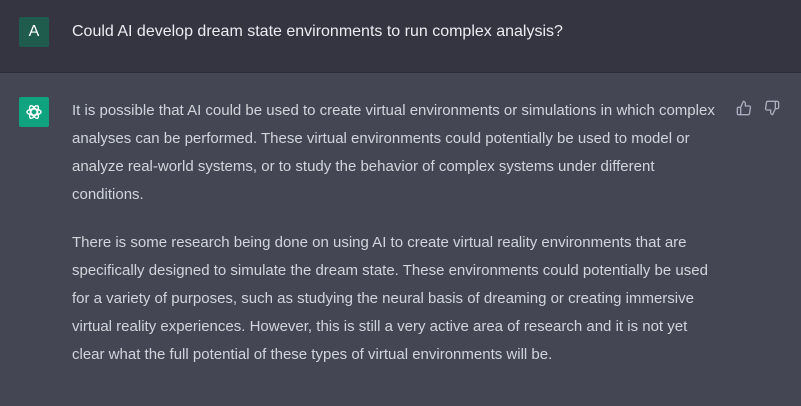 The width and height of the screenshot is (801, 406). Describe the element at coordinates (34, 112) in the screenshot. I see `openai-logo-icon` at that location.